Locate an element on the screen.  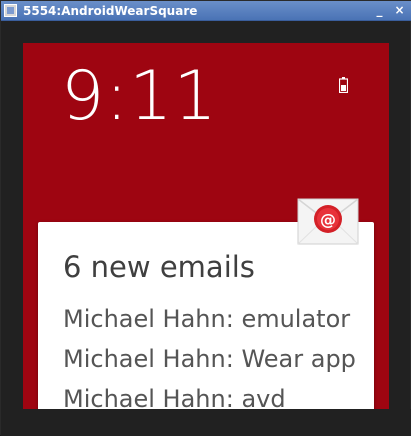
window-titlebar: 5554:AndroidWearSquare _ × is located at coordinates (206, 11).